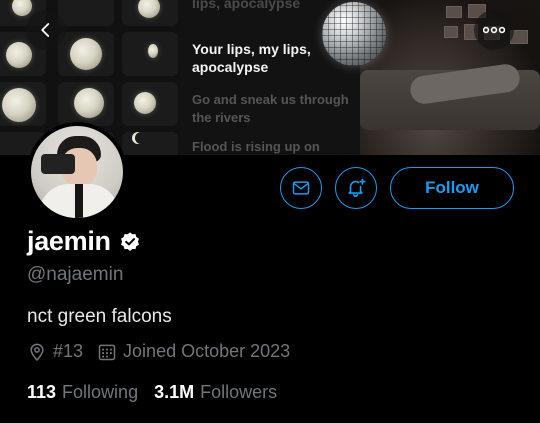  I want to click on profile-handle: @najaemin, so click(75, 274).